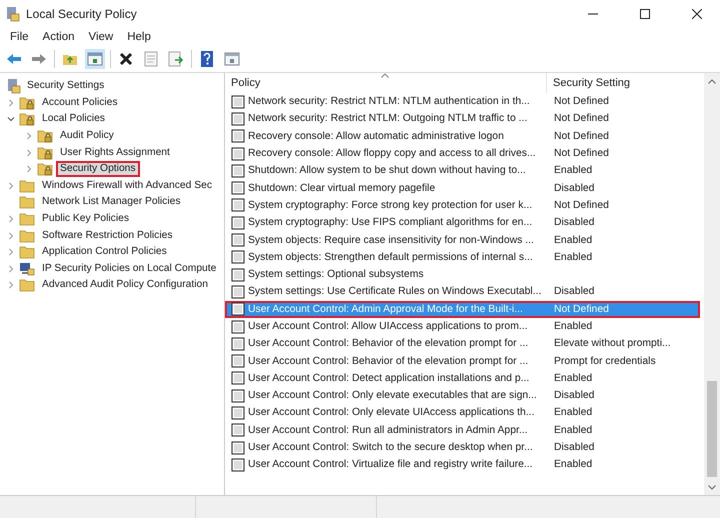 The width and height of the screenshot is (720, 518). I want to click on policy-row: Recovery console: Allow automatic administrative logon Not Defined, so click(462, 136).